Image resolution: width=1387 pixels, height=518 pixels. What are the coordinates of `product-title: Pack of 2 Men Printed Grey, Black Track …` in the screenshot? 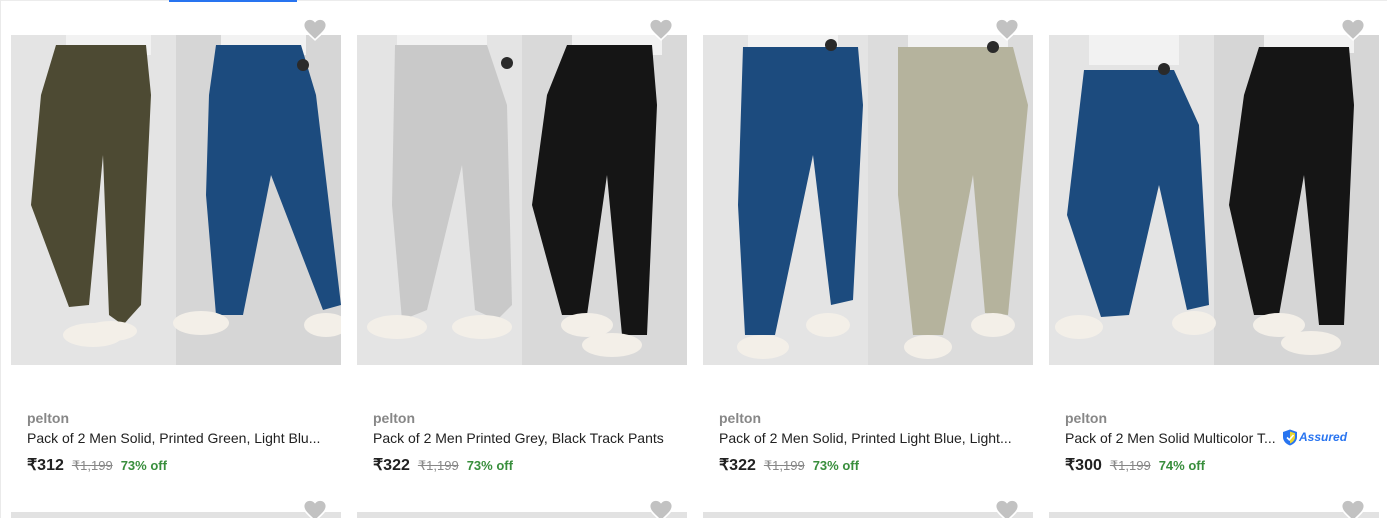 It's located at (523, 438).